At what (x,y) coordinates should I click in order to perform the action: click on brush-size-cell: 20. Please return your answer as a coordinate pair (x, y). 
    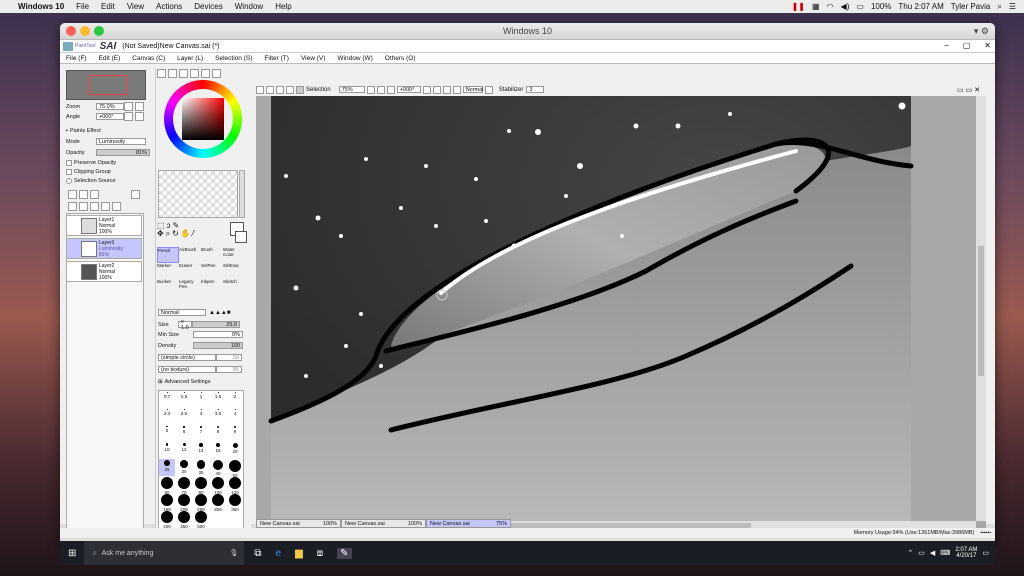
    Looking at the image, I should click on (235, 450).